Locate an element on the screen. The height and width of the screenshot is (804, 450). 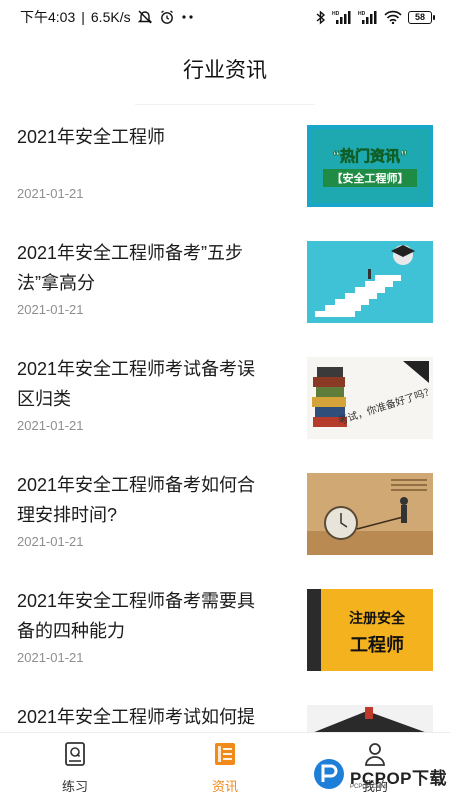
wifi-icon is located at coordinates (393, 17).